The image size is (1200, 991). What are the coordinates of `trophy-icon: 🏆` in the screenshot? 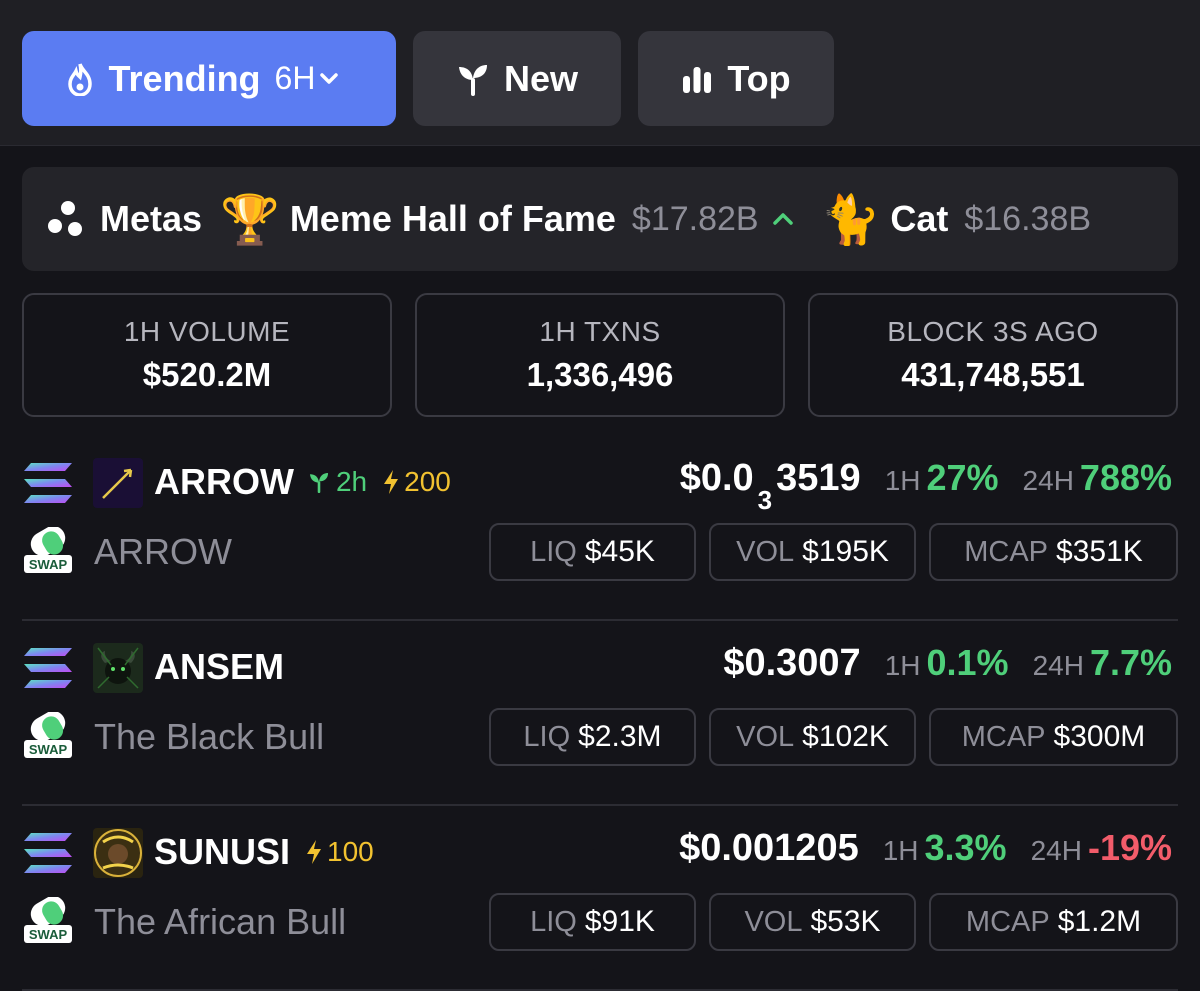 It's located at (250, 220).